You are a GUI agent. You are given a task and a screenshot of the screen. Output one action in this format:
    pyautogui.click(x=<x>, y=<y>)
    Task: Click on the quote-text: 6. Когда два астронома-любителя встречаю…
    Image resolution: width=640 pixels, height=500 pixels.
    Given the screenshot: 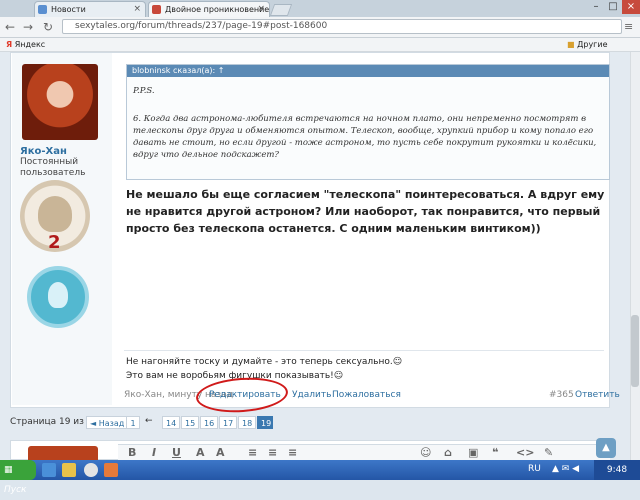 What is the action you would take?
    pyautogui.click(x=365, y=137)
    